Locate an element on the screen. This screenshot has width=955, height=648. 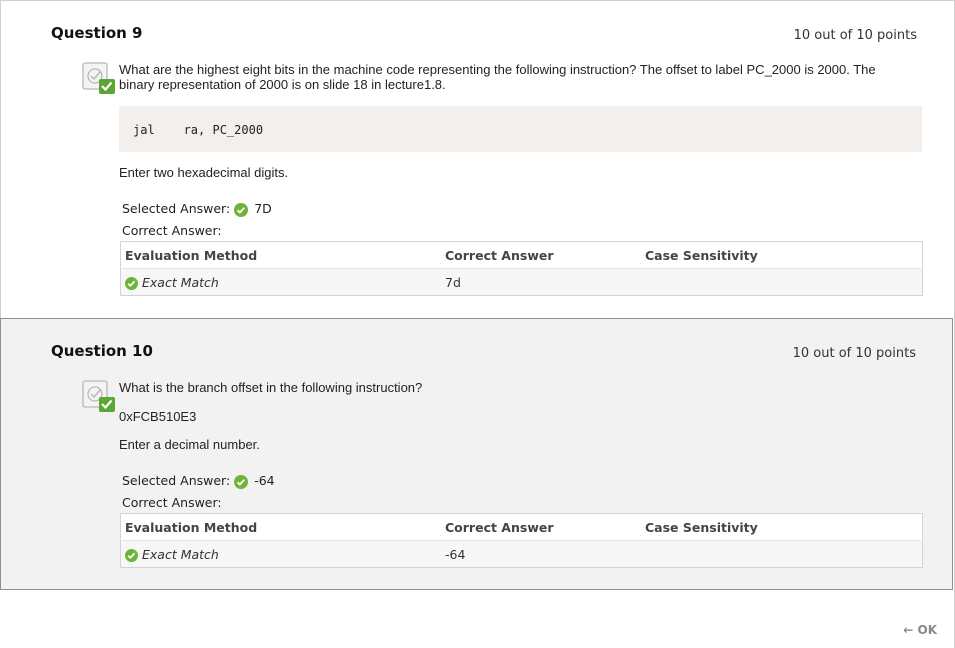
selected-answer-row: Selected Answer: 7D is located at coordinates (197, 209).